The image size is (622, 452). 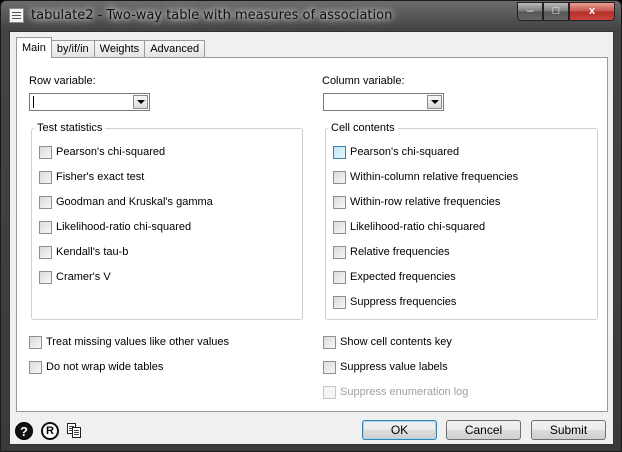 What do you see at coordinates (394, 367) in the screenshot?
I see `checkbox-label: Suppress value labels` at bounding box center [394, 367].